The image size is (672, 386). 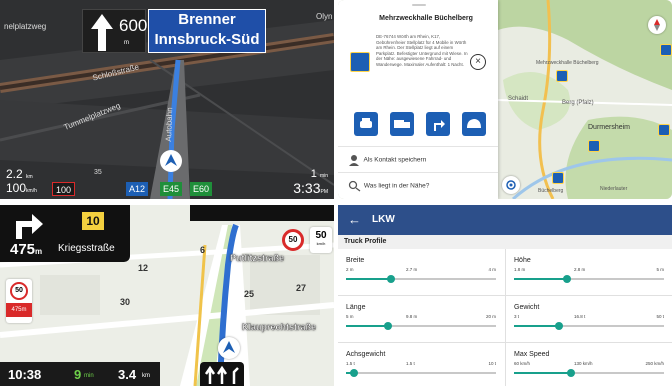 What do you see at coordinates (421, 270) in the screenshot?
I see `setting-scale: 2 m 2.7 m 4 m` at bounding box center [421, 270].